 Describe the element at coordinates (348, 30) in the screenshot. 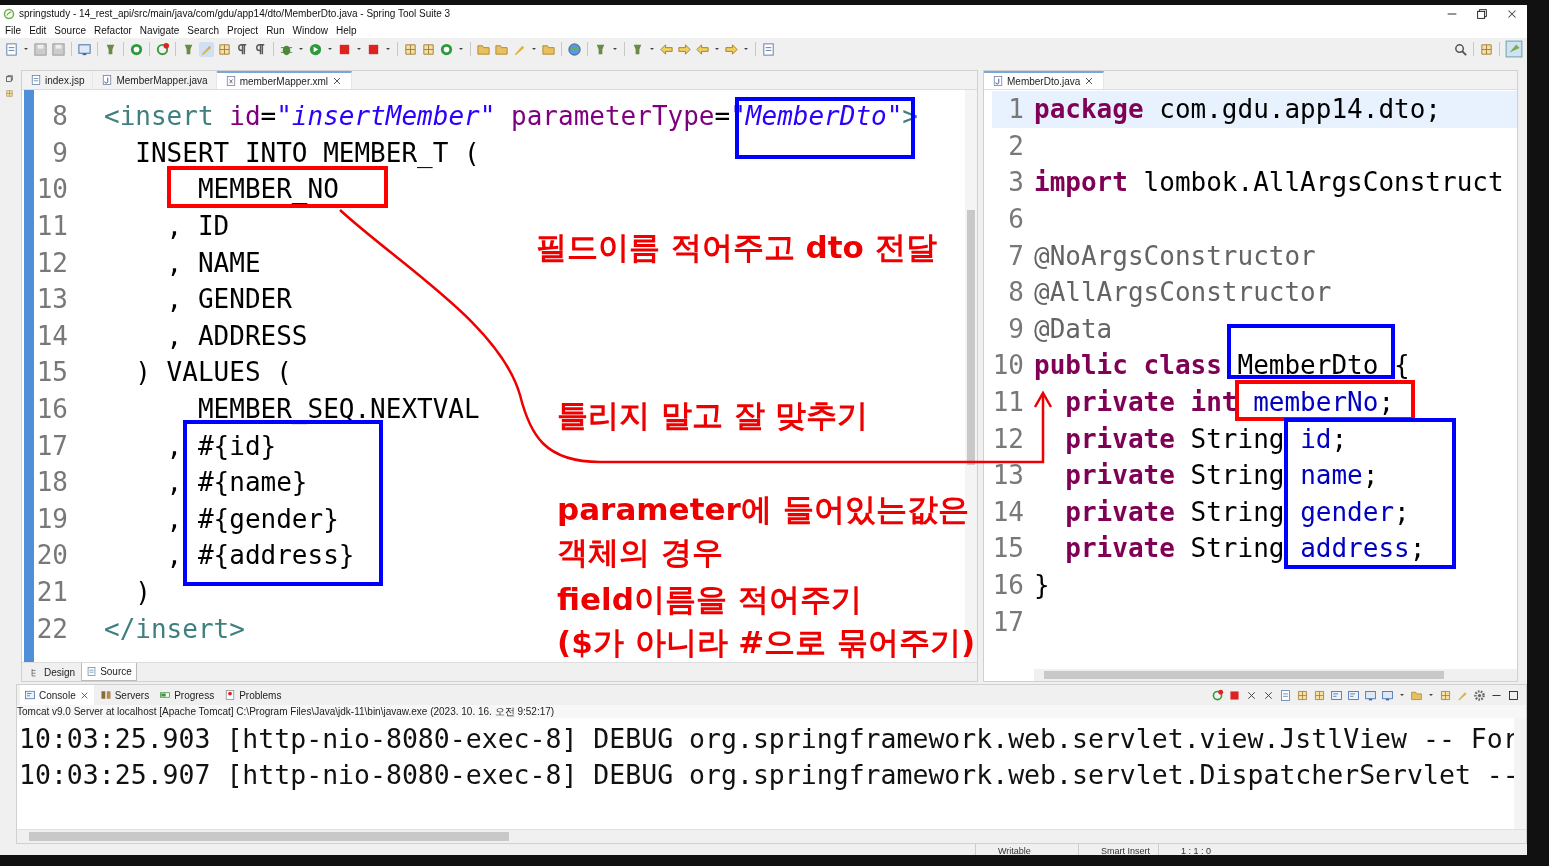

I see `menu-item: Help` at that location.